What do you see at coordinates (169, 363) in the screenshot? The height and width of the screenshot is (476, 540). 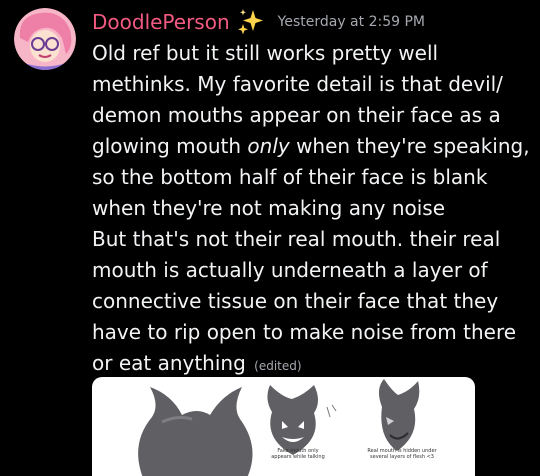 I see `message-text: or eat anything` at bounding box center [169, 363].